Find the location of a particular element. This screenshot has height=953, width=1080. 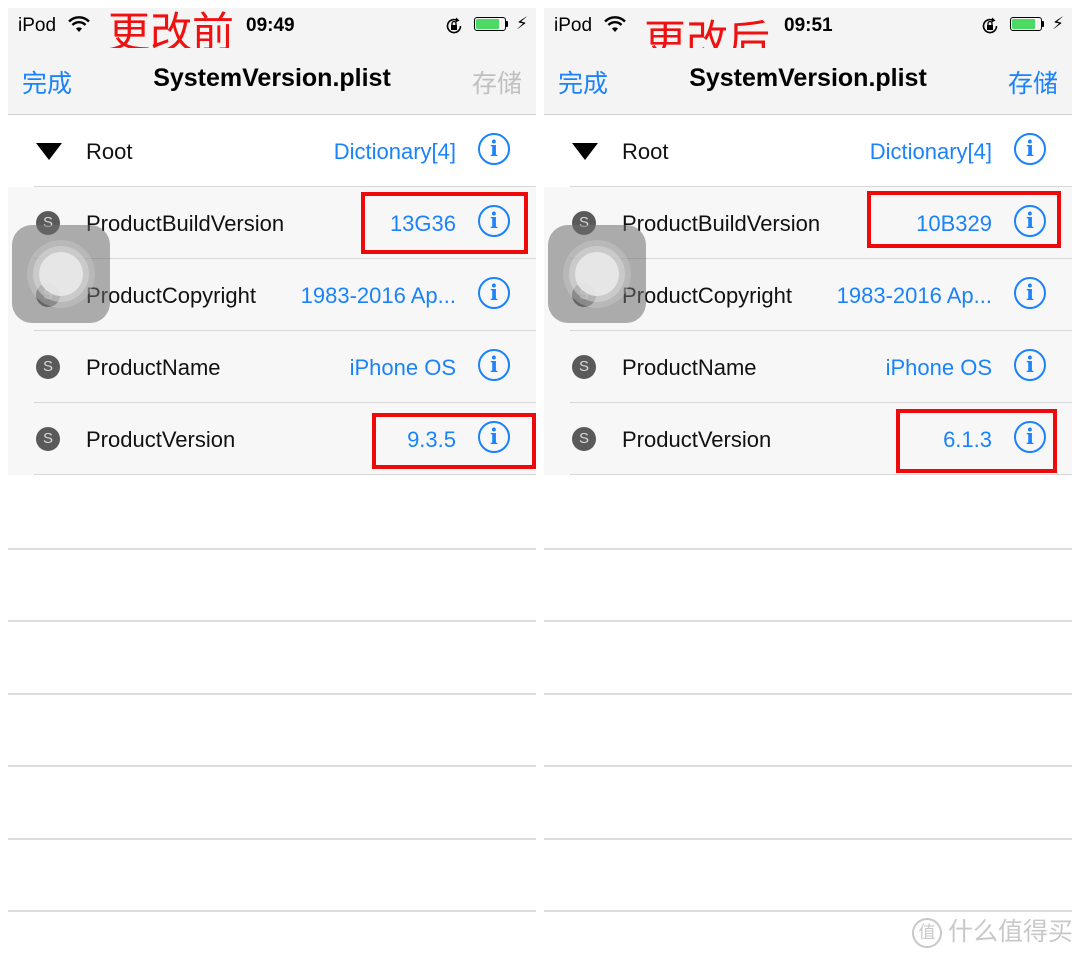

watermark: 值什么值得买 is located at coordinates (992, 930).